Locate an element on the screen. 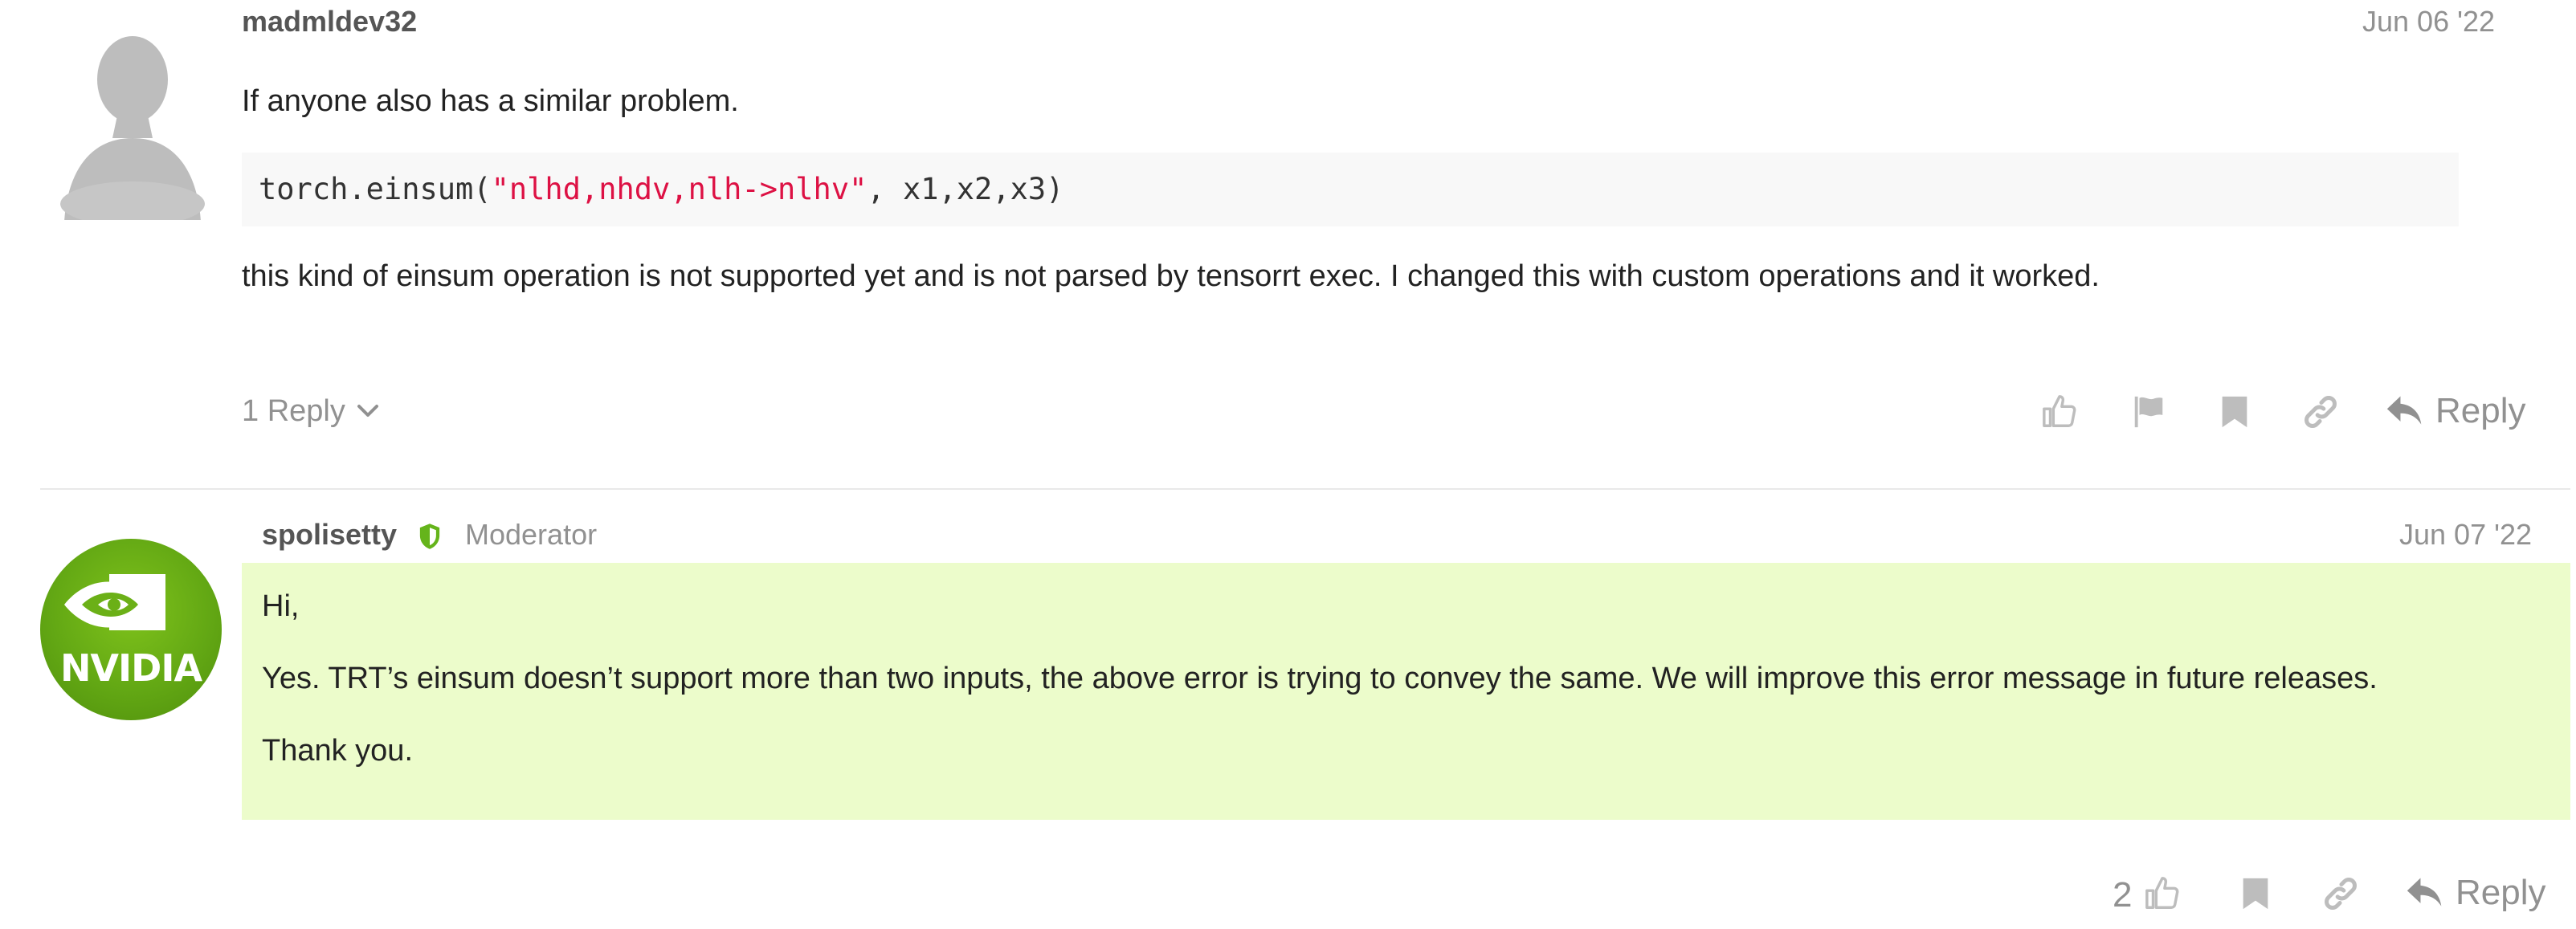 Image resolution: width=2576 pixels, height=929 pixels. like-count: 2 is located at coordinates (2122, 895).